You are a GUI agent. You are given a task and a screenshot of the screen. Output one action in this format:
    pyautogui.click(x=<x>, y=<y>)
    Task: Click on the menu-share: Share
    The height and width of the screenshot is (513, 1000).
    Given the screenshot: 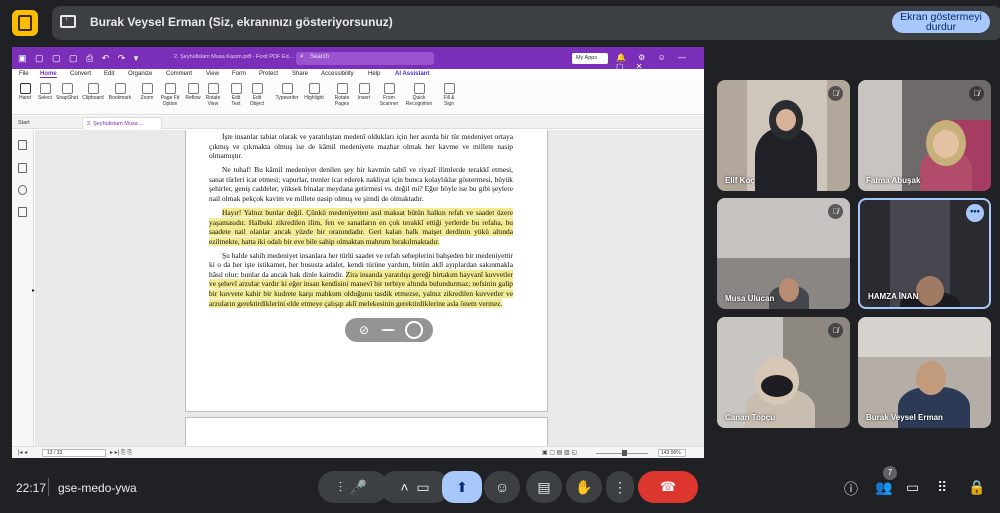 What is the action you would take?
    pyautogui.click(x=300, y=74)
    